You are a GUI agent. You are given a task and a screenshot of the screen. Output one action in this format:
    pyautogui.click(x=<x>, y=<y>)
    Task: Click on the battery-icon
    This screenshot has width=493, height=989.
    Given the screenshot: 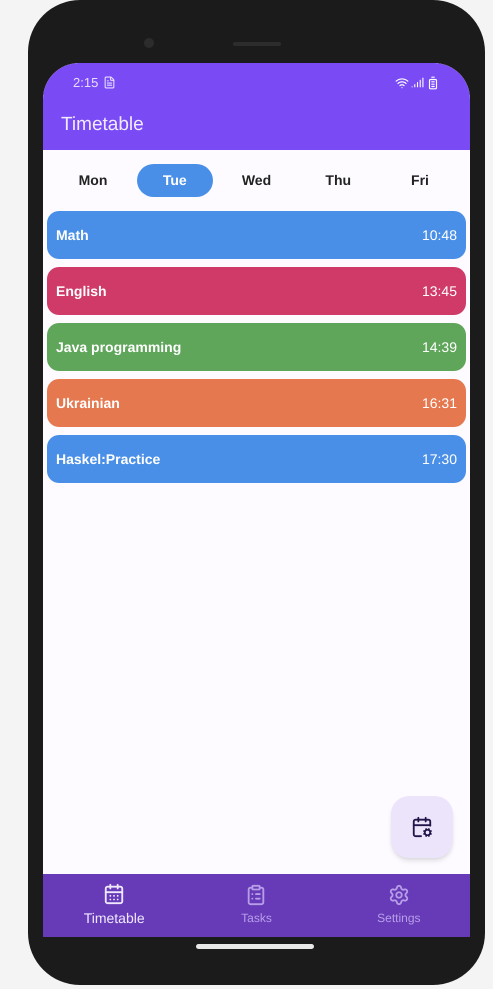 What is the action you would take?
    pyautogui.click(x=433, y=83)
    